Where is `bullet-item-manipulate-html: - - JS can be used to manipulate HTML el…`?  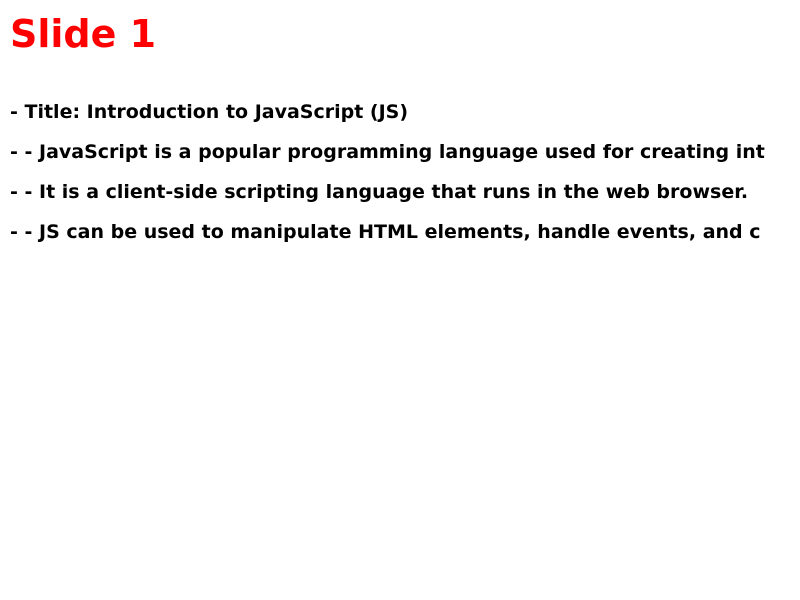 bullet-item-manipulate-html: - - JS can be used to manipulate HTML el… is located at coordinates (385, 232).